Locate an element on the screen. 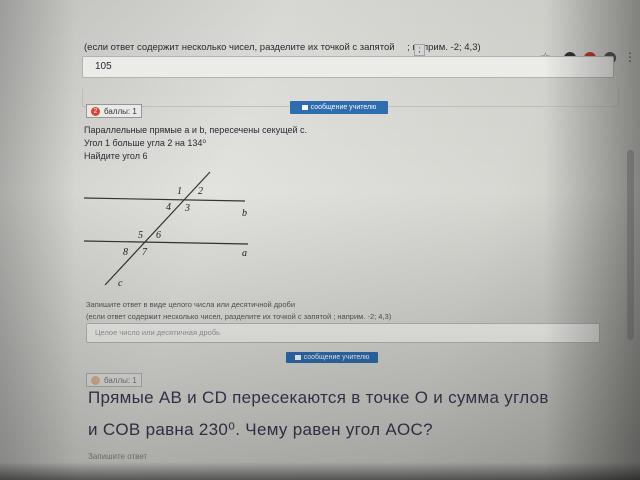 The height and width of the screenshot is (480, 640). angle-label-1: 1 is located at coordinates (179, 191).